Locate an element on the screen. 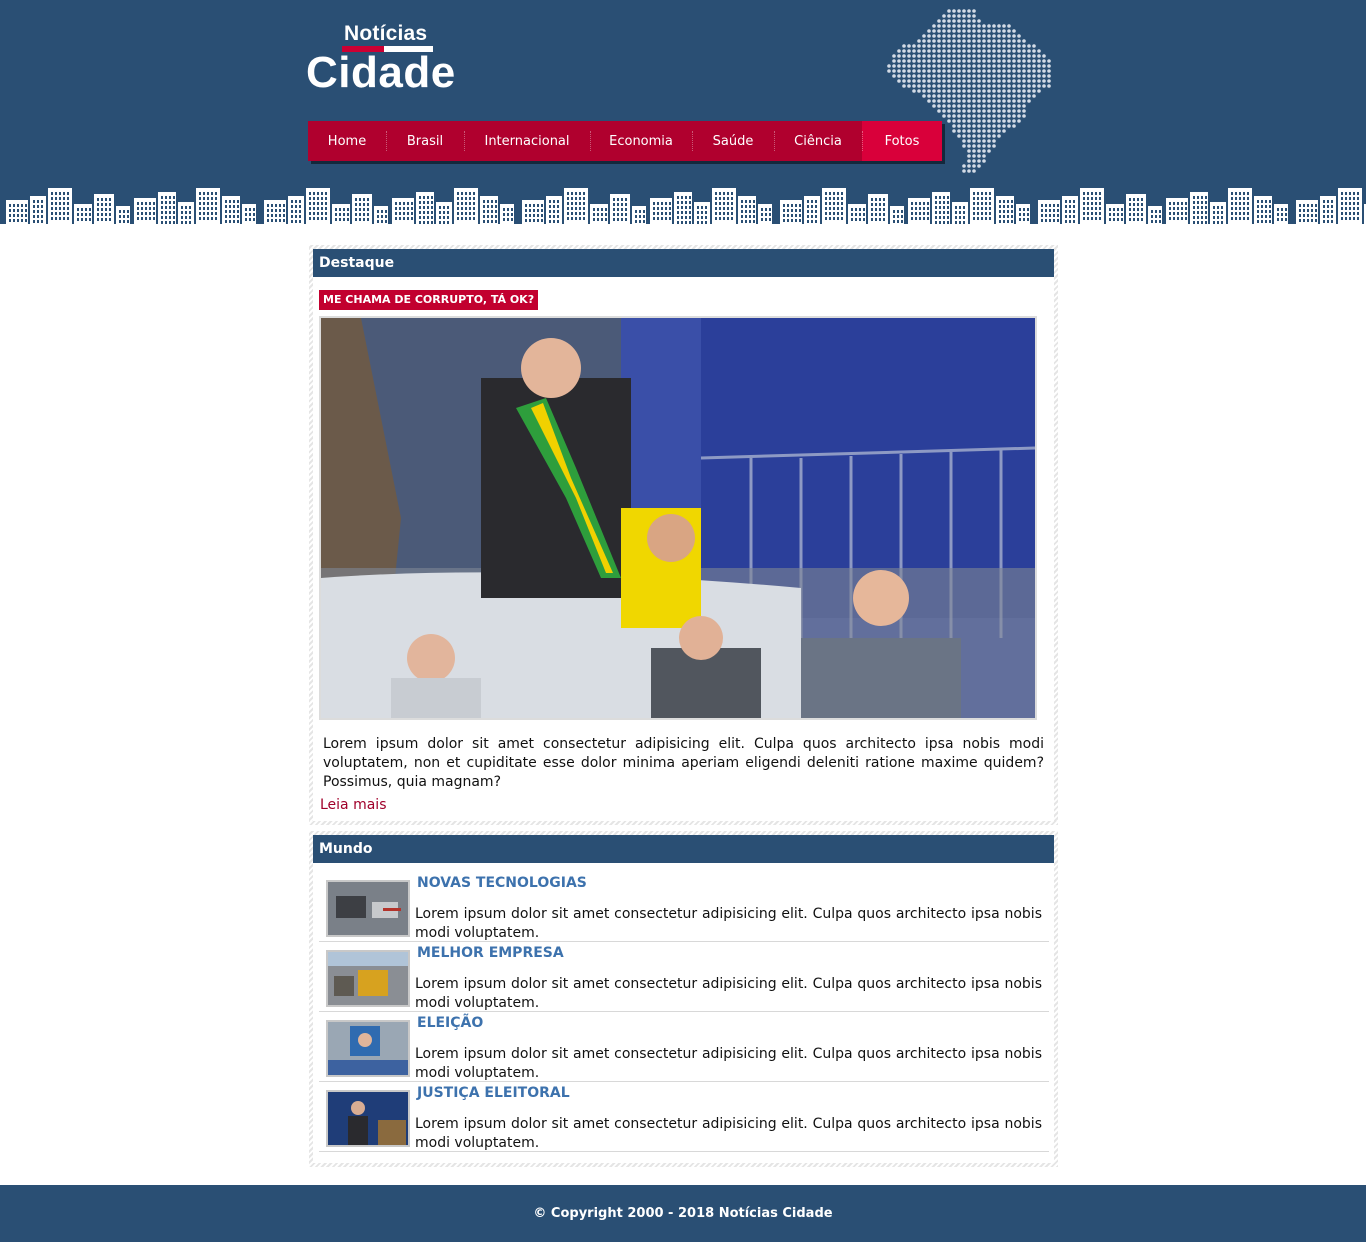  city-skyline is located at coordinates (683, 210).